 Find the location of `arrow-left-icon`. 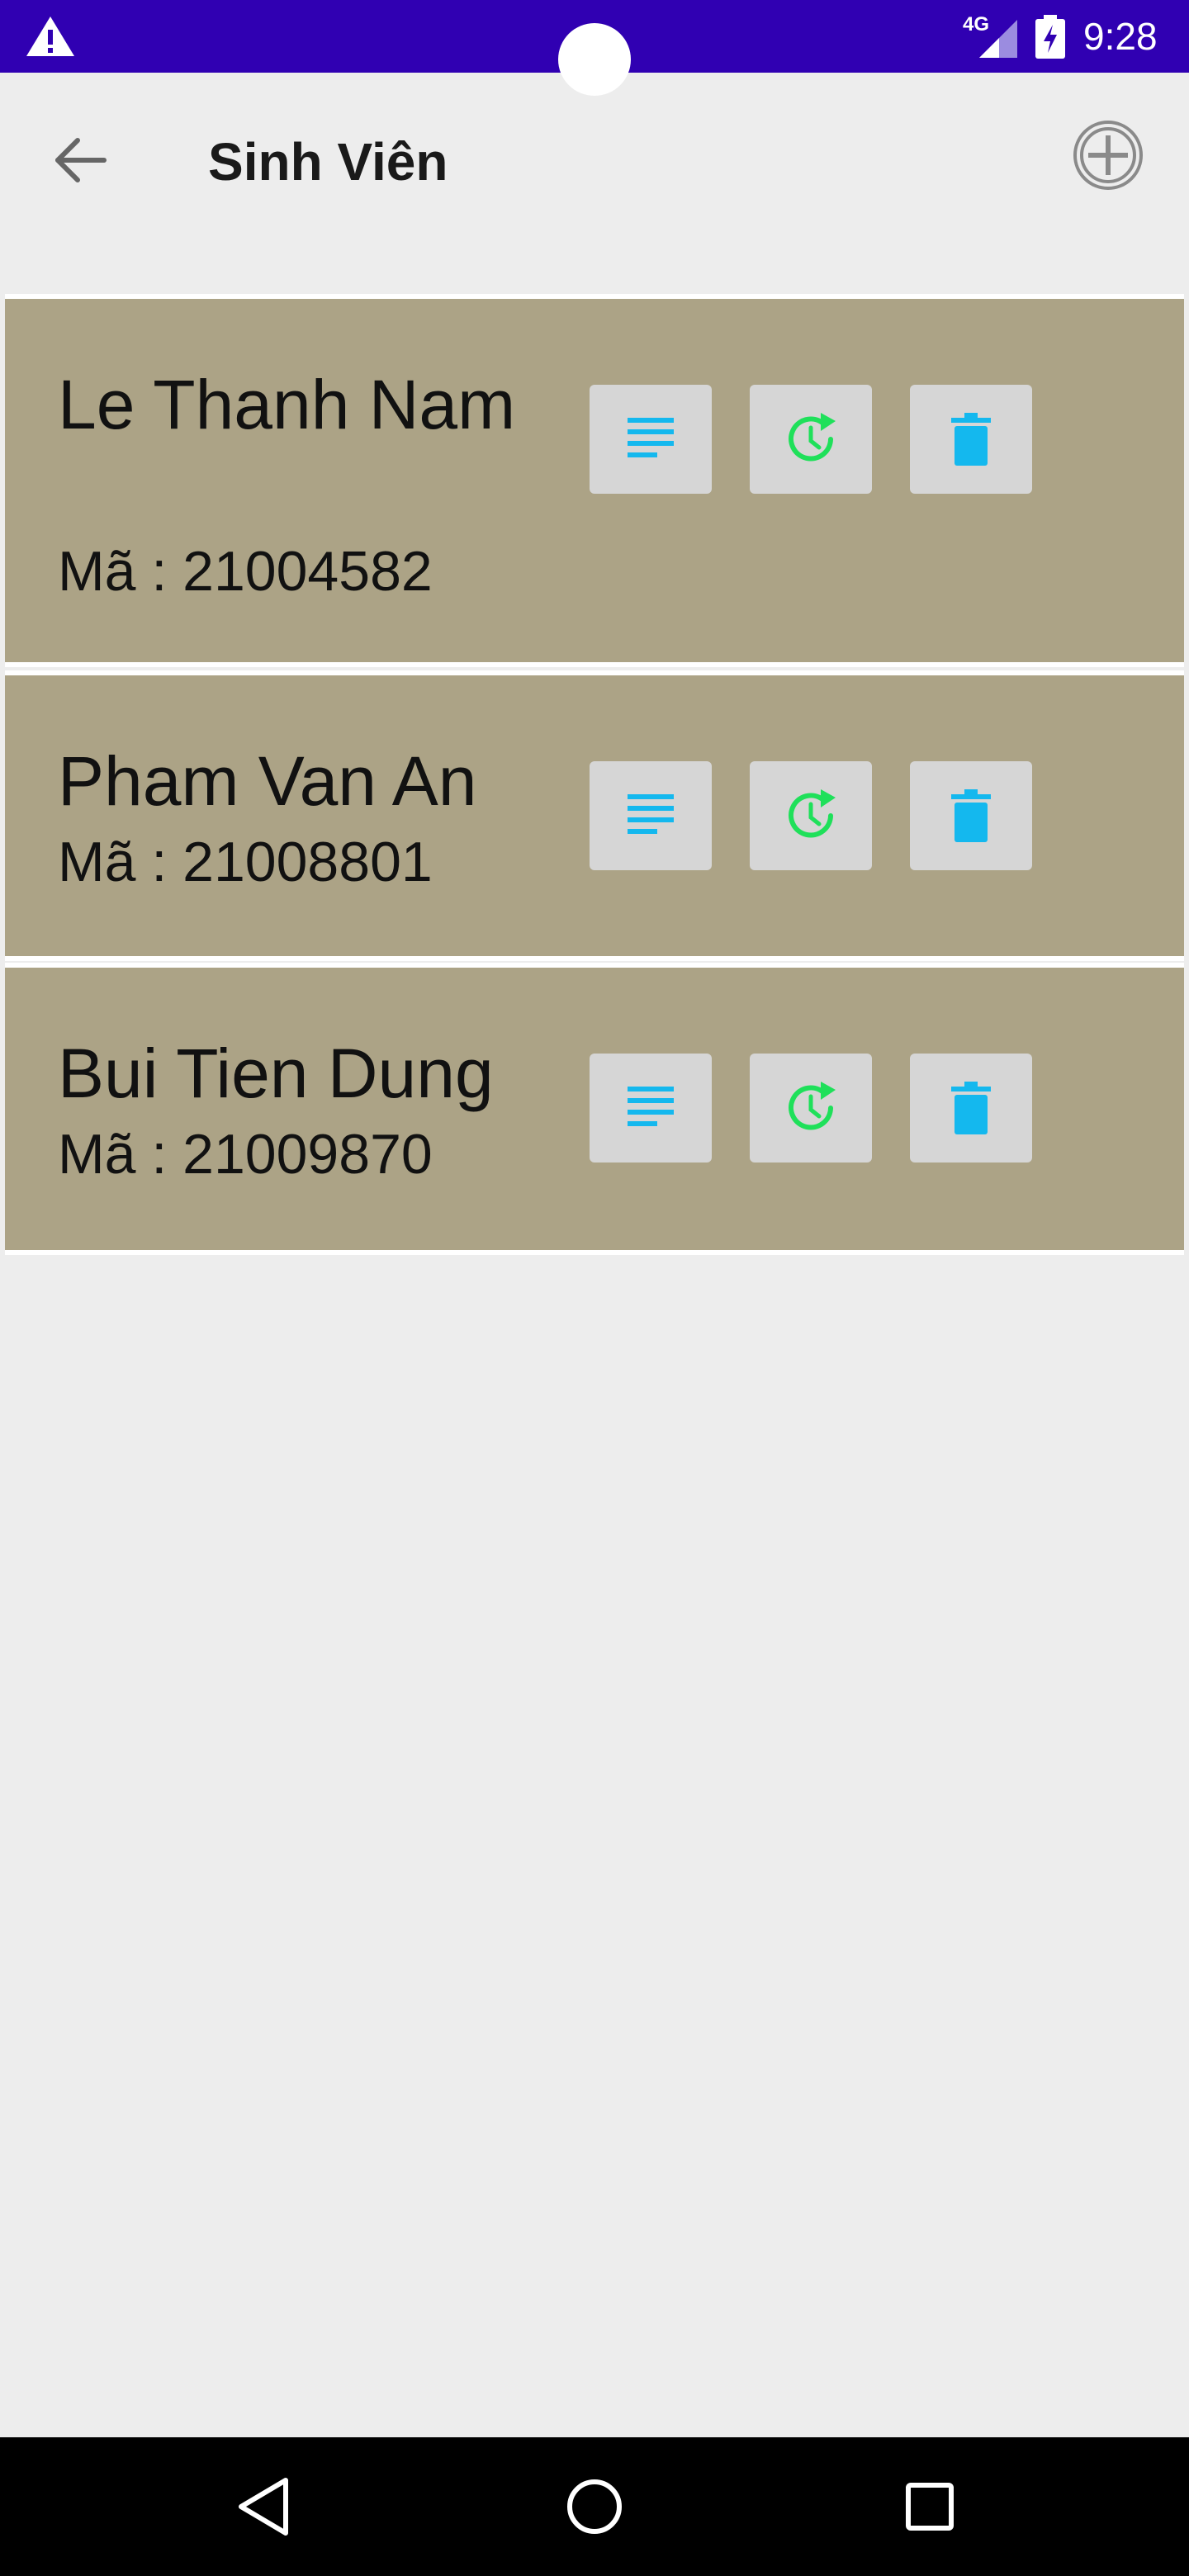

arrow-left-icon is located at coordinates (81, 160).